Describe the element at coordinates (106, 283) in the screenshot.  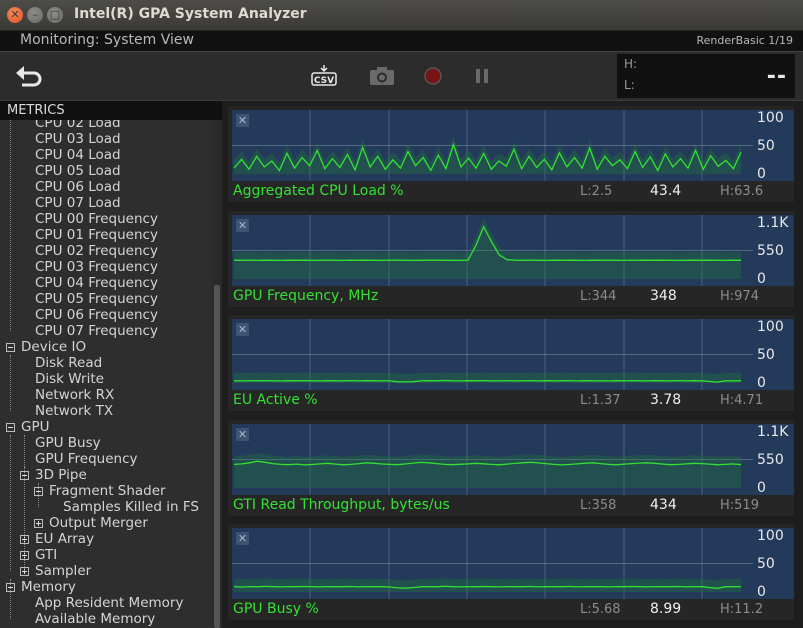
I see `sidebar-item: CPU 04 Frequency` at that location.